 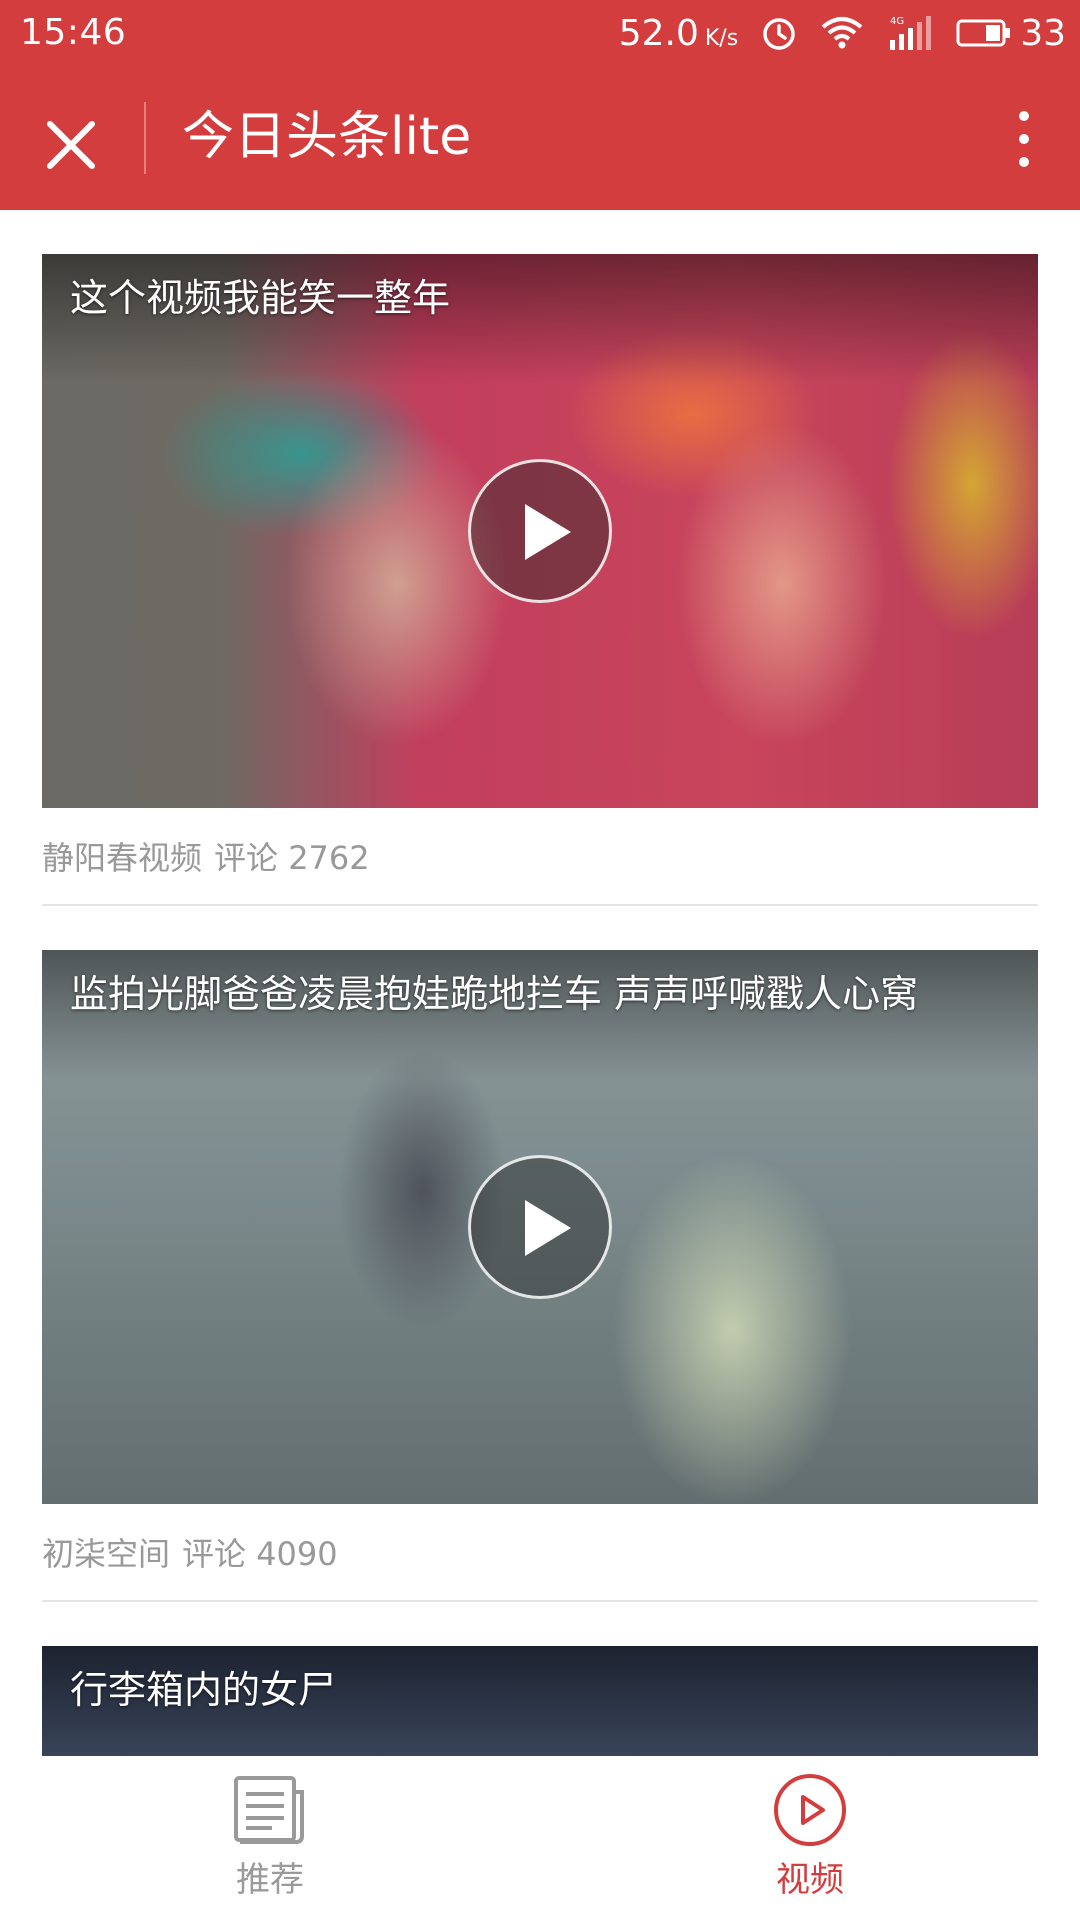 What do you see at coordinates (1043, 33) in the screenshot?
I see `battery-level: 33` at bounding box center [1043, 33].